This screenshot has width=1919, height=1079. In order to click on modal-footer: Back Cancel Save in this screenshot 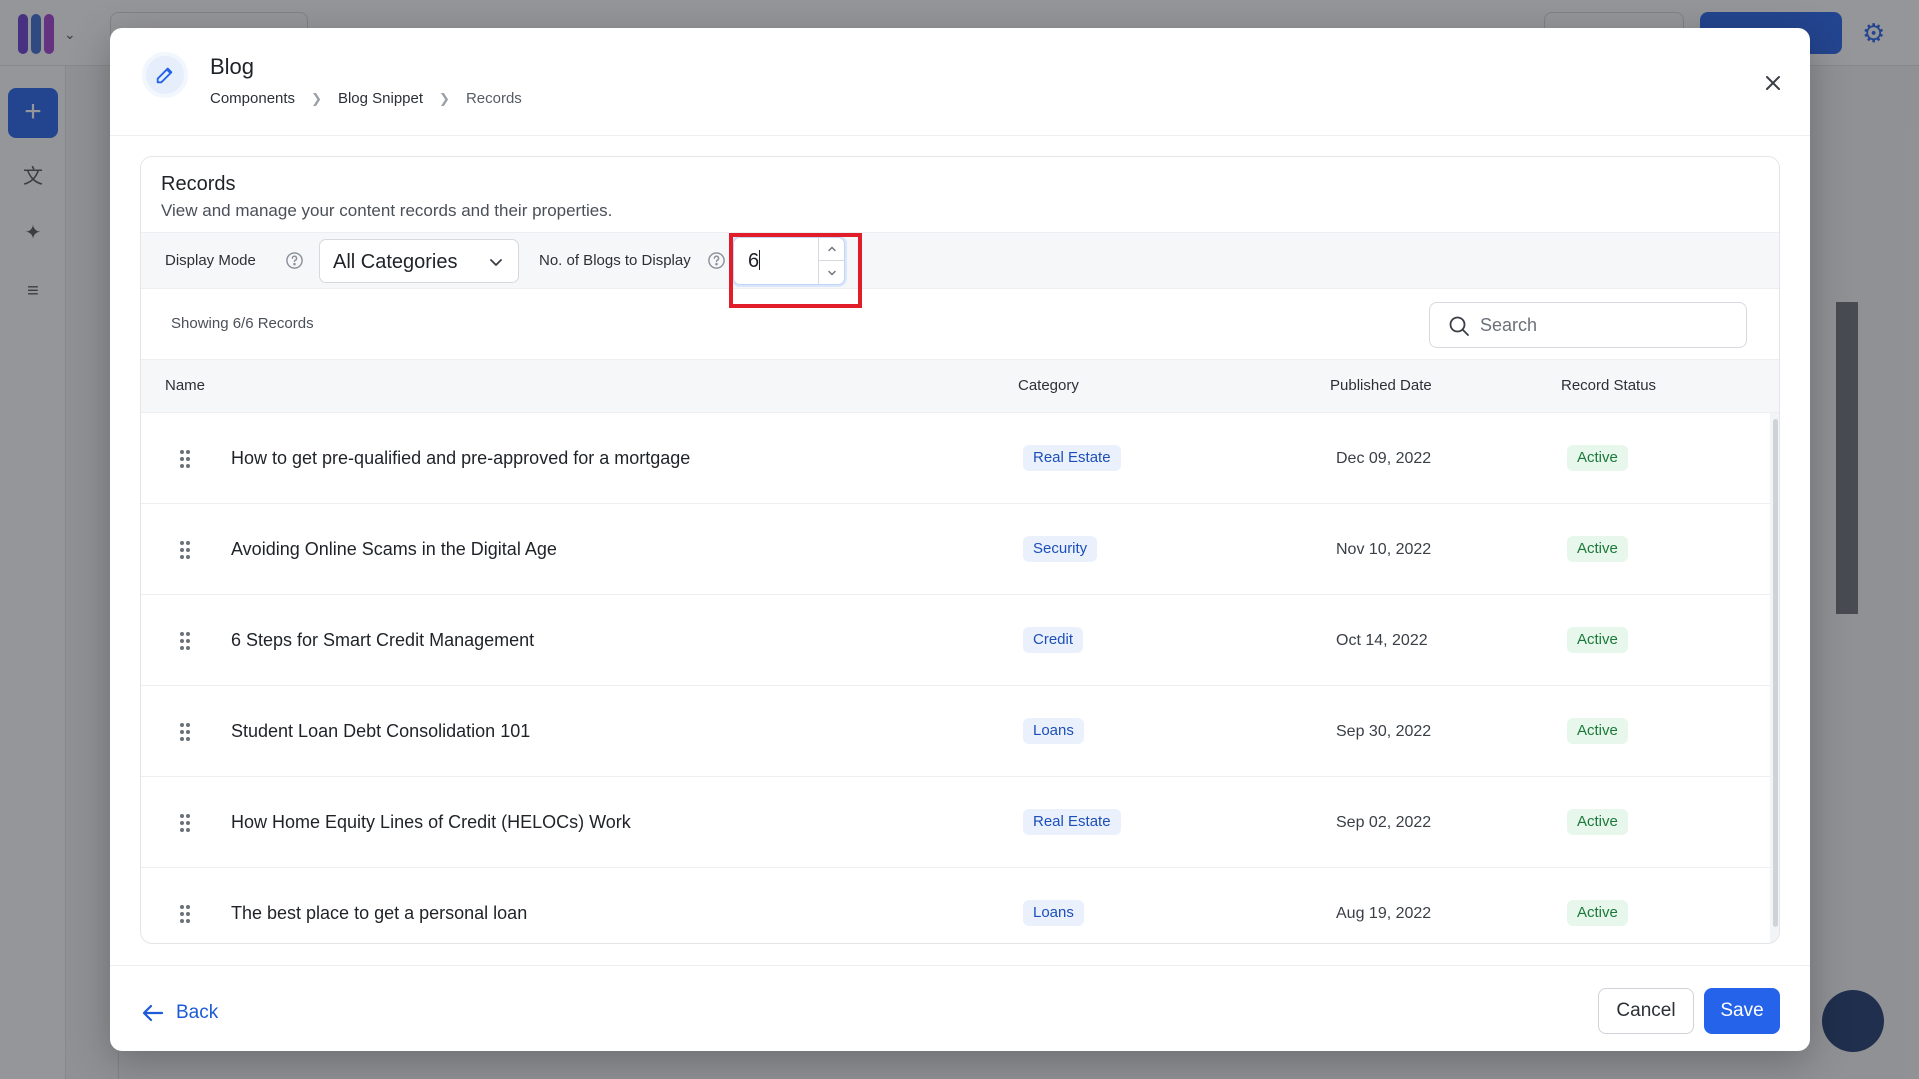, I will do `click(960, 1008)`.